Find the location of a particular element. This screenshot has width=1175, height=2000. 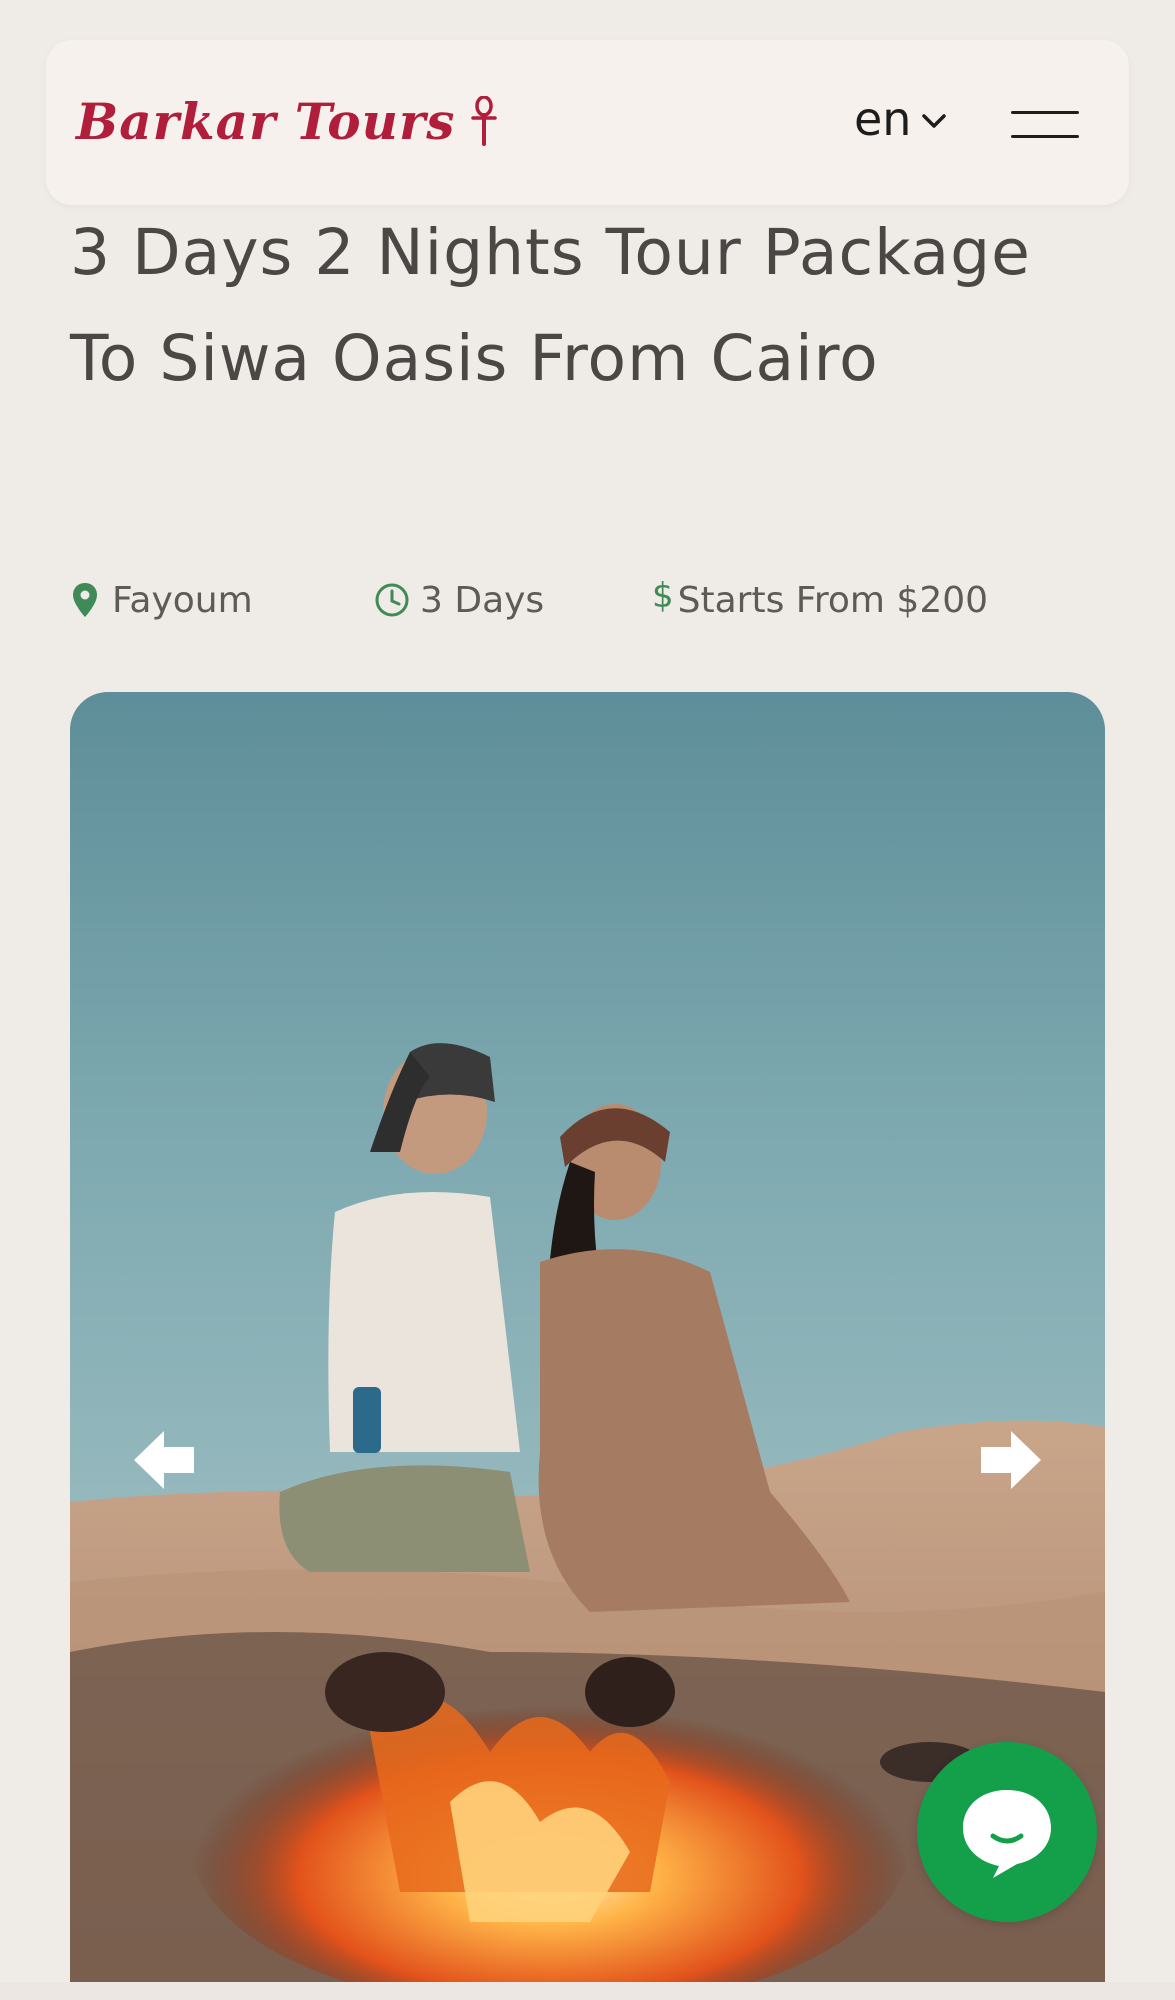

menu-line-bottom is located at coordinates (1045, 136).